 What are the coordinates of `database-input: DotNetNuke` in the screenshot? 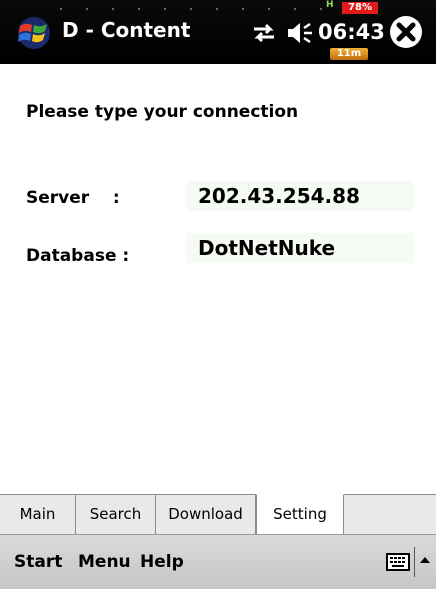 It's located at (300, 248).